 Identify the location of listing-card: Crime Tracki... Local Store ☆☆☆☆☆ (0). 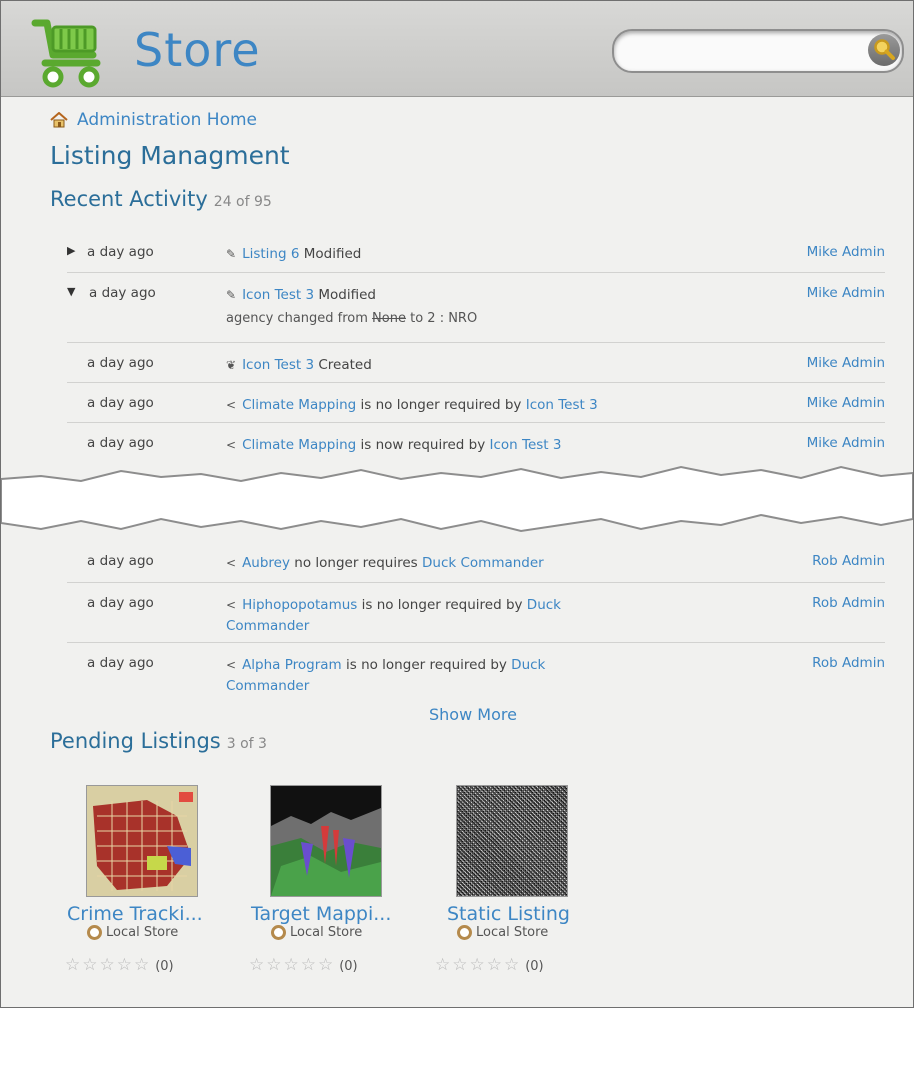
(156, 885).